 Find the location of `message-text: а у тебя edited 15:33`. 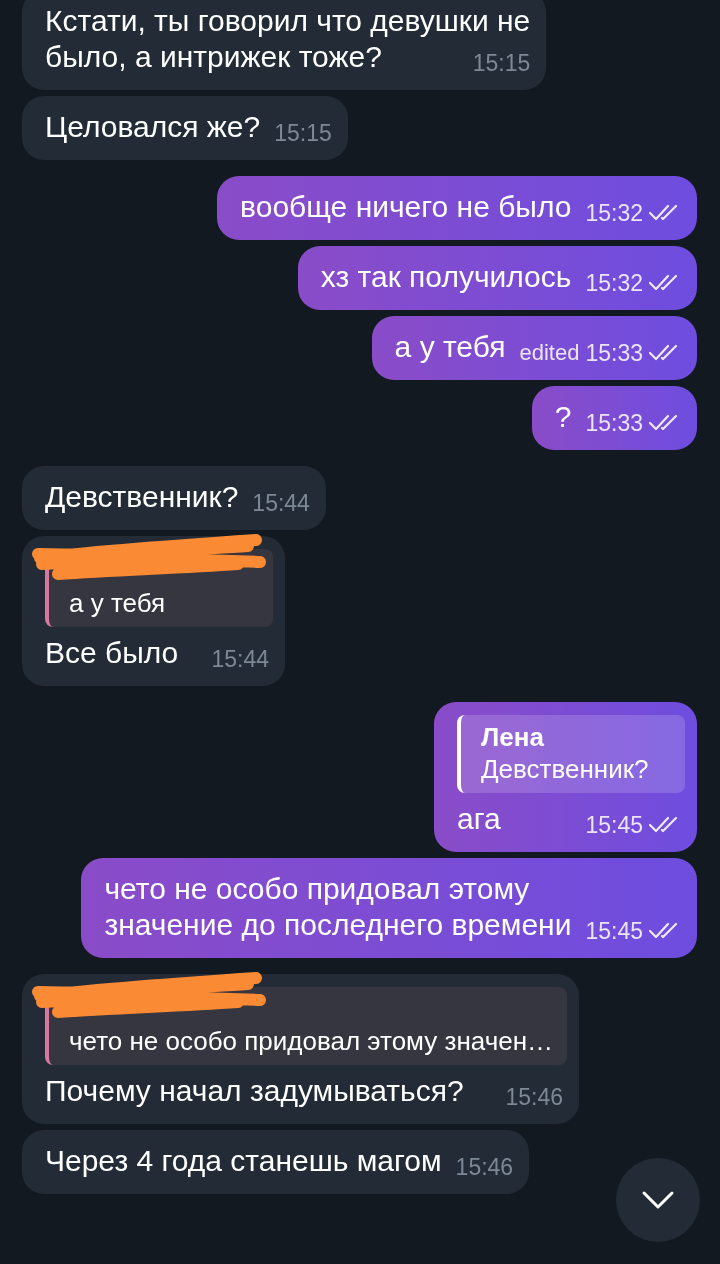

message-text: а у тебя edited 15:33 is located at coordinates (537, 347).